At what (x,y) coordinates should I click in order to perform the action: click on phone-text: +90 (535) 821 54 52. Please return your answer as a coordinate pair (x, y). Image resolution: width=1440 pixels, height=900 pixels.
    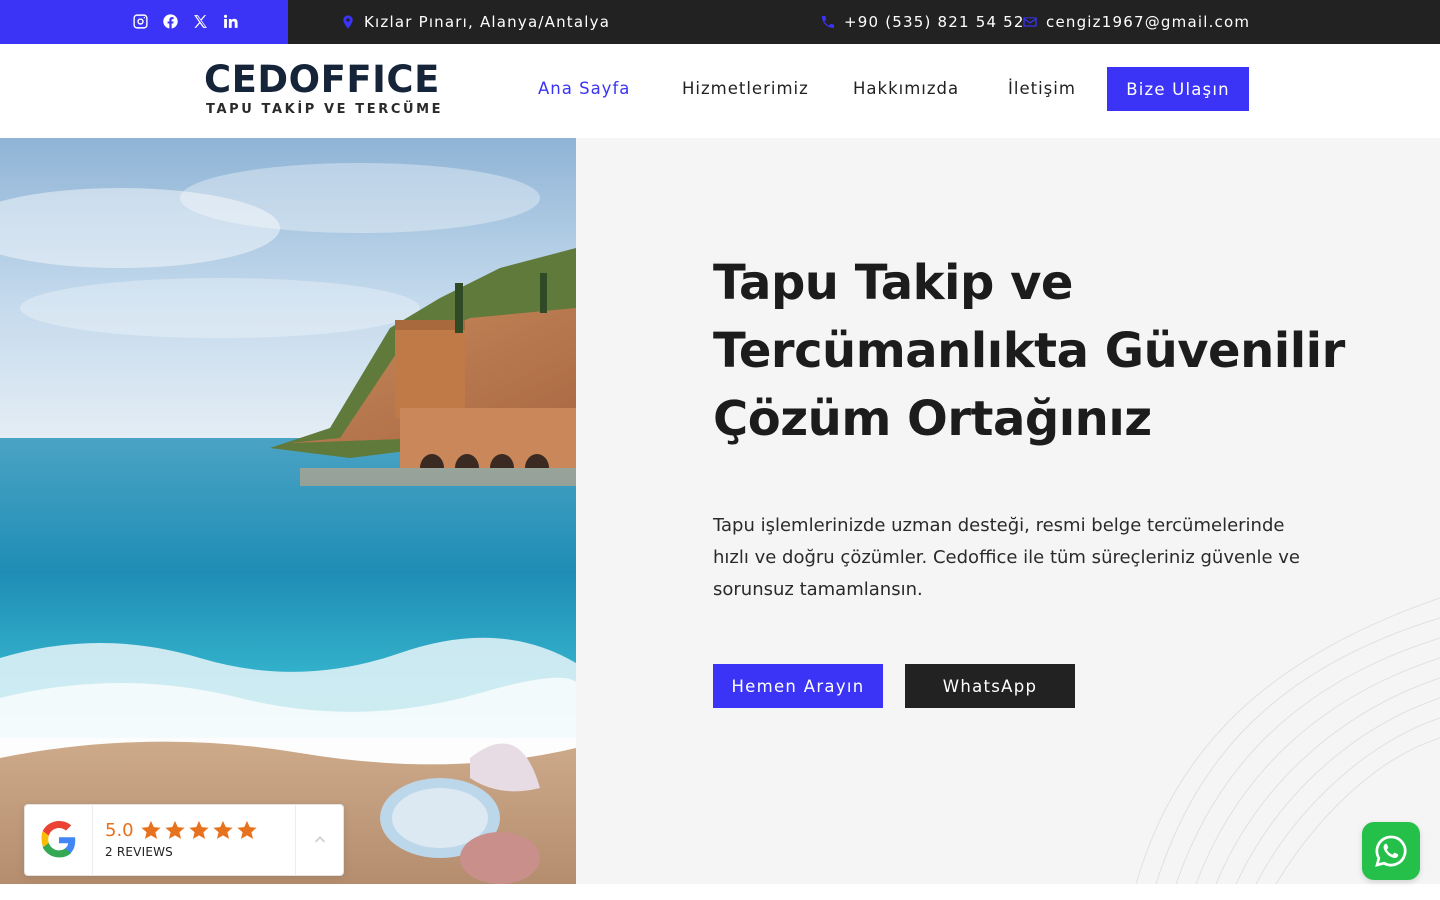
    Looking at the image, I should click on (934, 22).